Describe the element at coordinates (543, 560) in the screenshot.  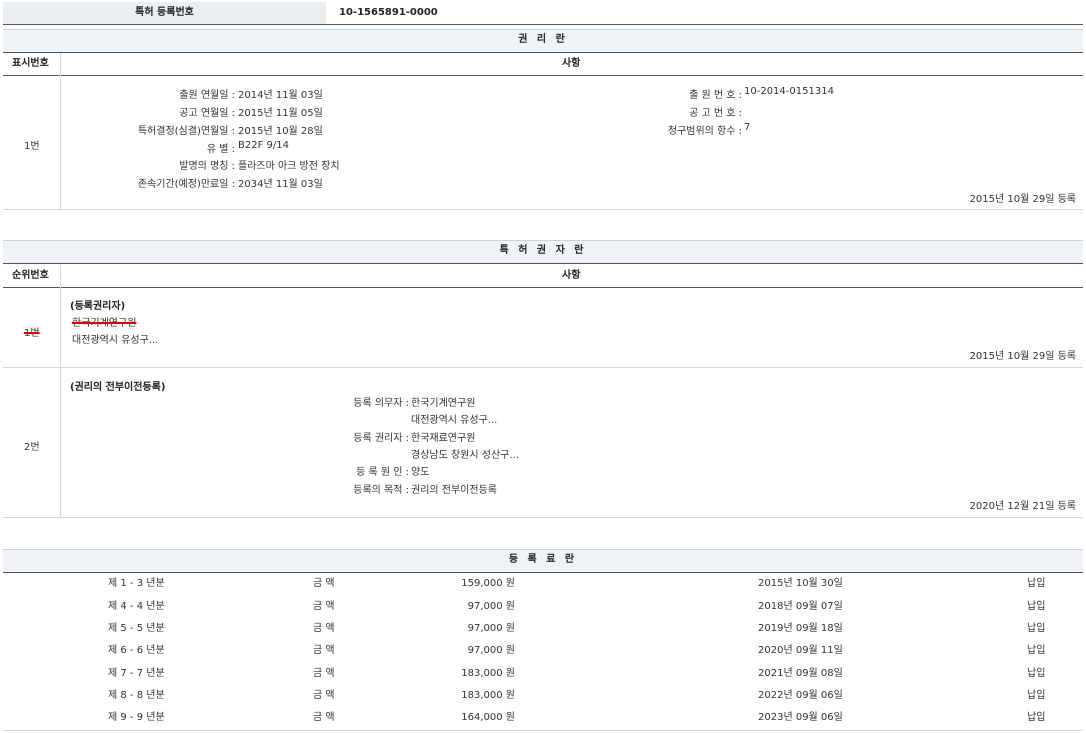
I see `fees-title: 등 록 료 란` at that location.